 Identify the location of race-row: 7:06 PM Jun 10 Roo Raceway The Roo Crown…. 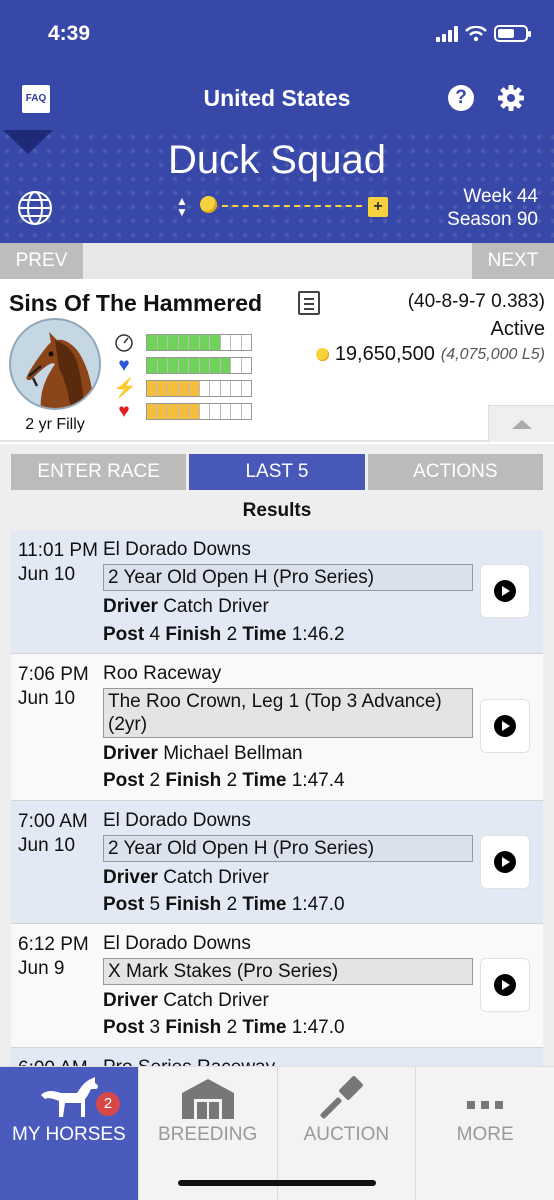
(277, 727).